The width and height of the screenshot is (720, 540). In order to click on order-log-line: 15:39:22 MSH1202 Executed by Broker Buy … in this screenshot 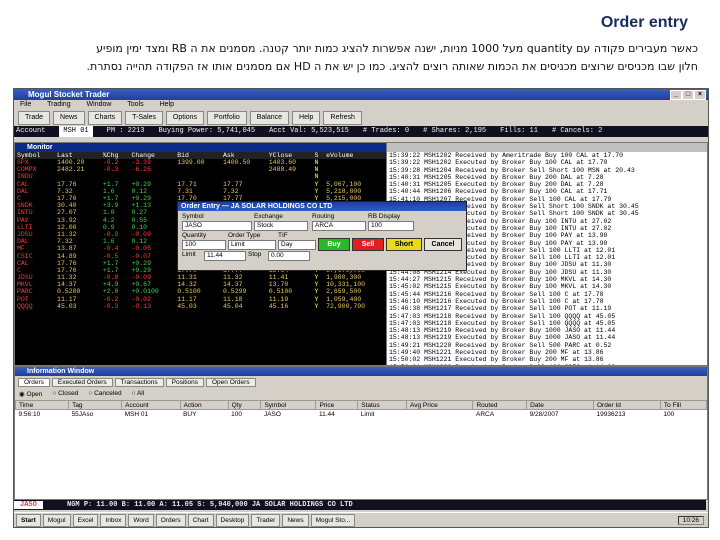, I will do `click(547, 162)`.